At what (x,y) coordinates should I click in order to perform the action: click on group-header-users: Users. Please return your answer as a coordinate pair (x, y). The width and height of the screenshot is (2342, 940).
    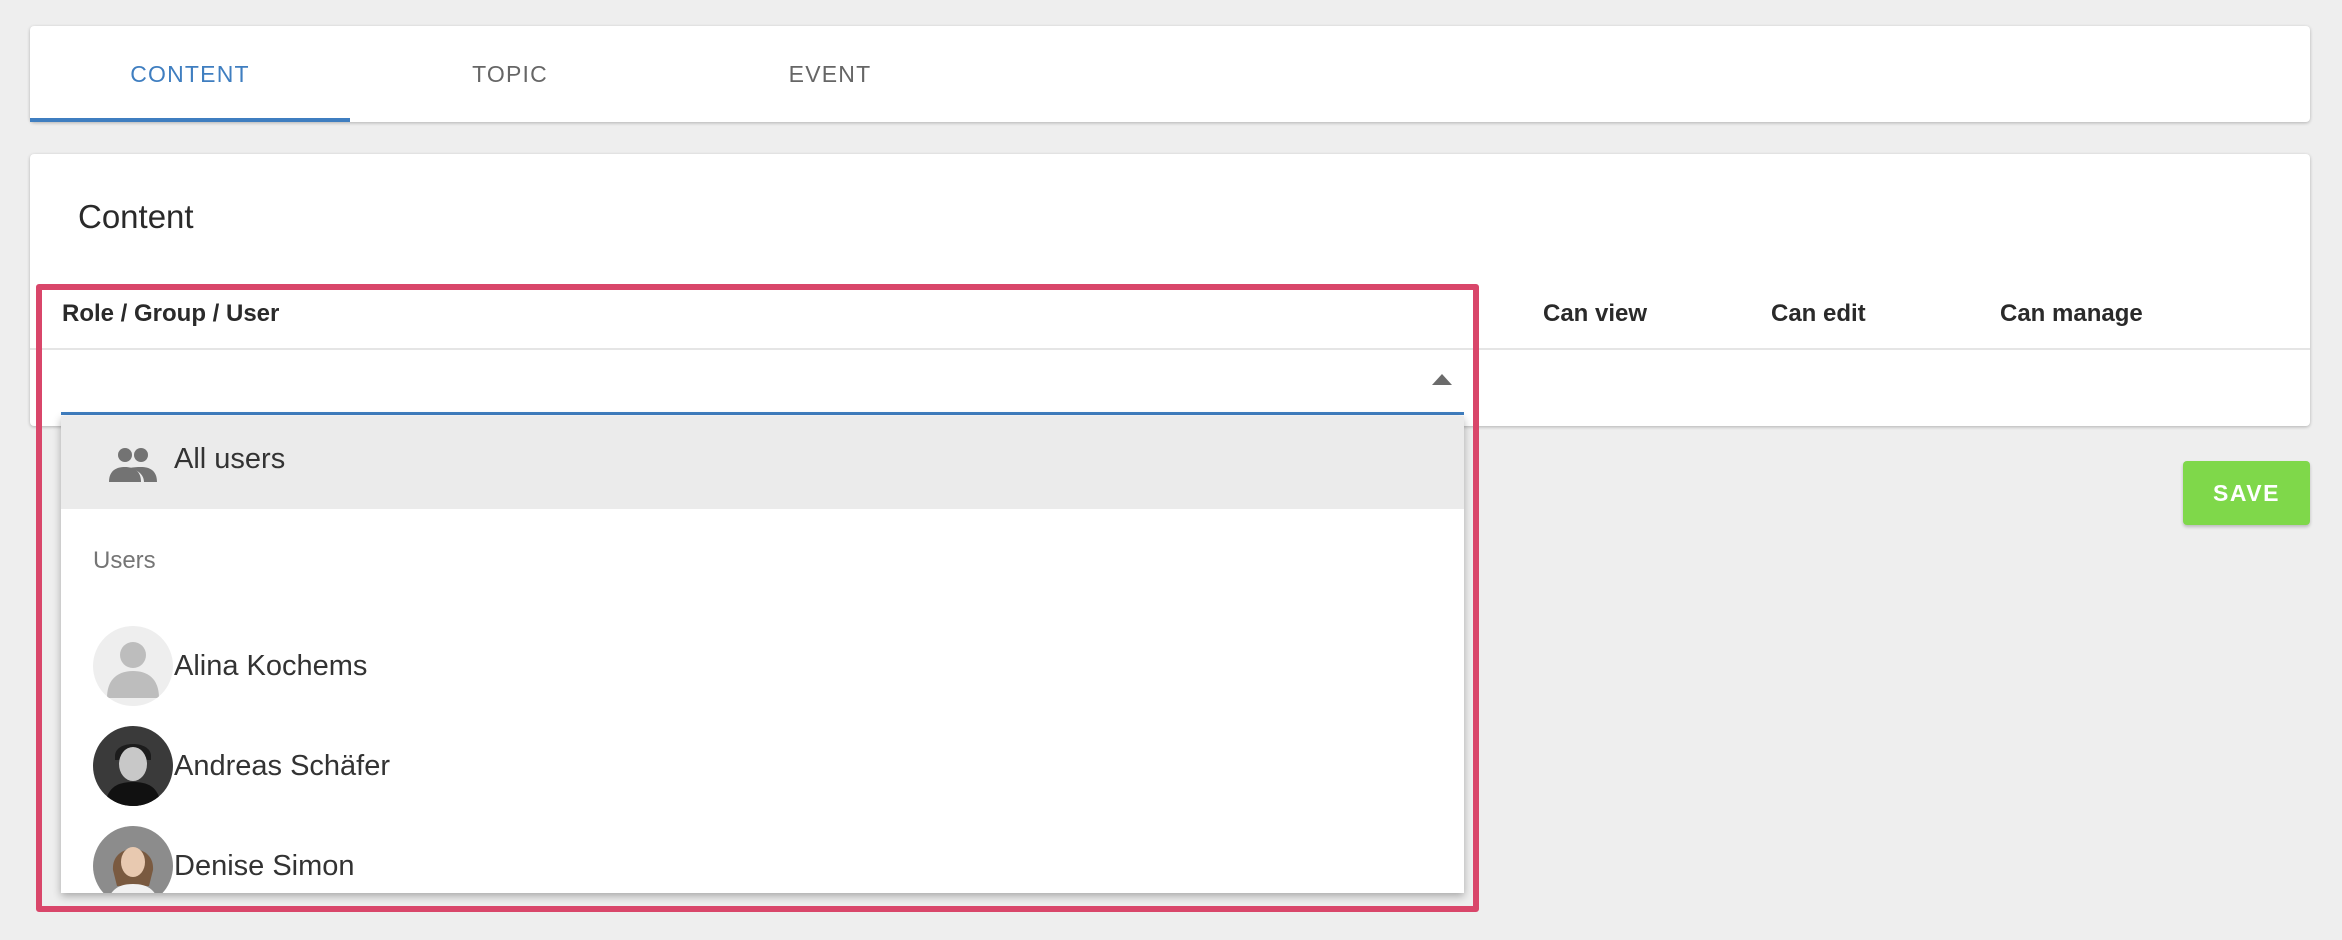
    Looking at the image, I should click on (124, 560).